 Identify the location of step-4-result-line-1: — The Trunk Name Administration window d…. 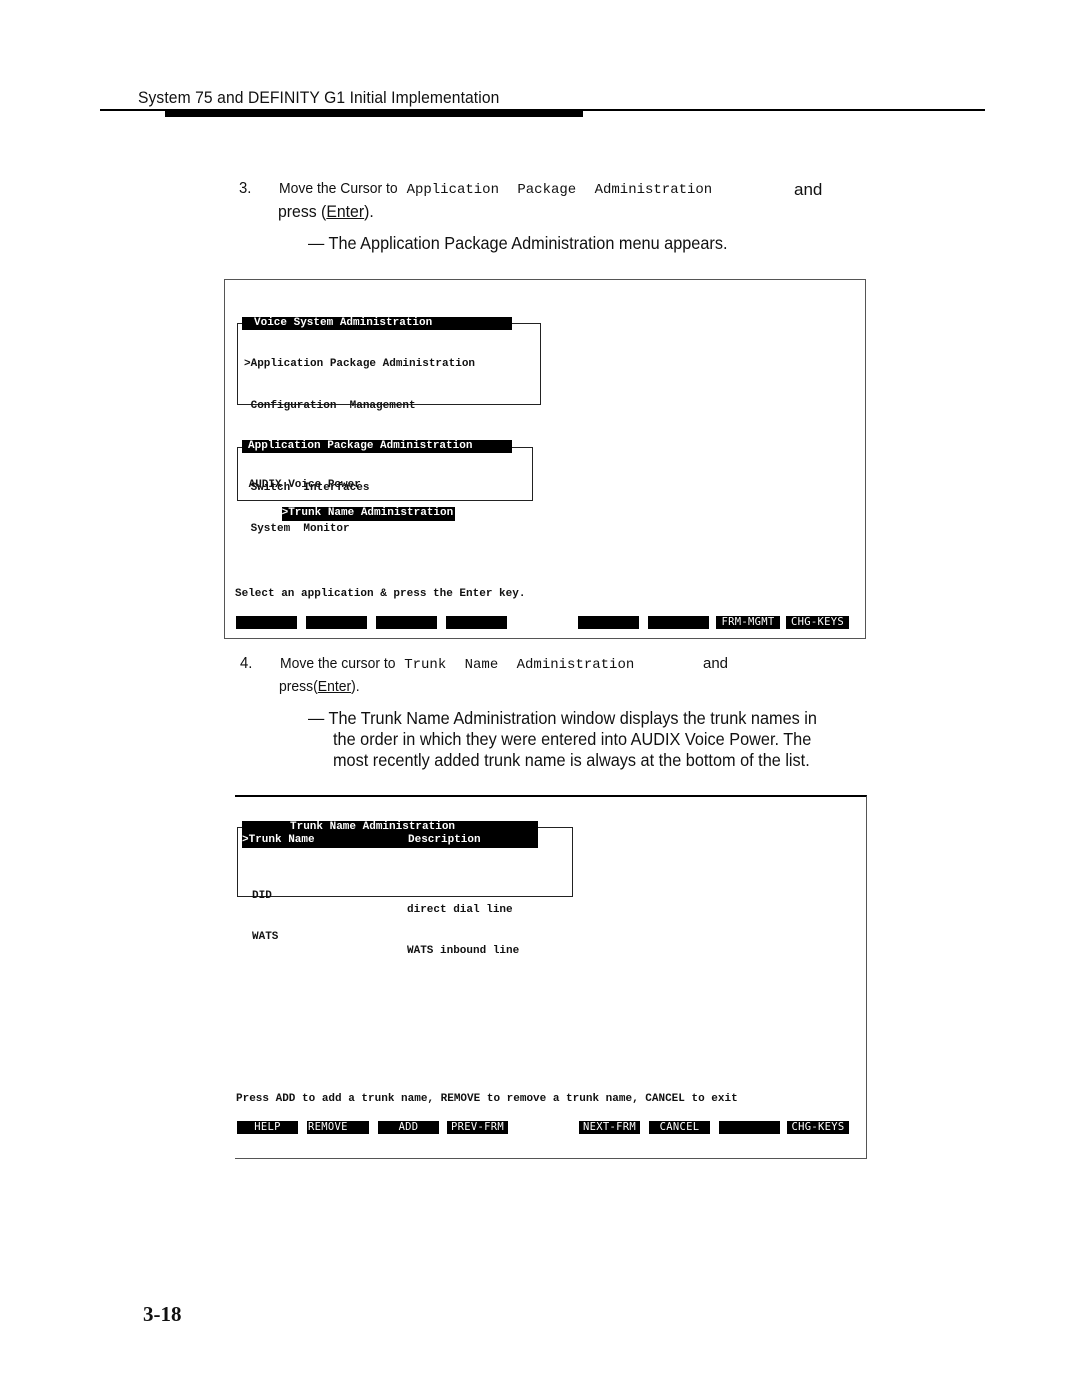
(562, 718).